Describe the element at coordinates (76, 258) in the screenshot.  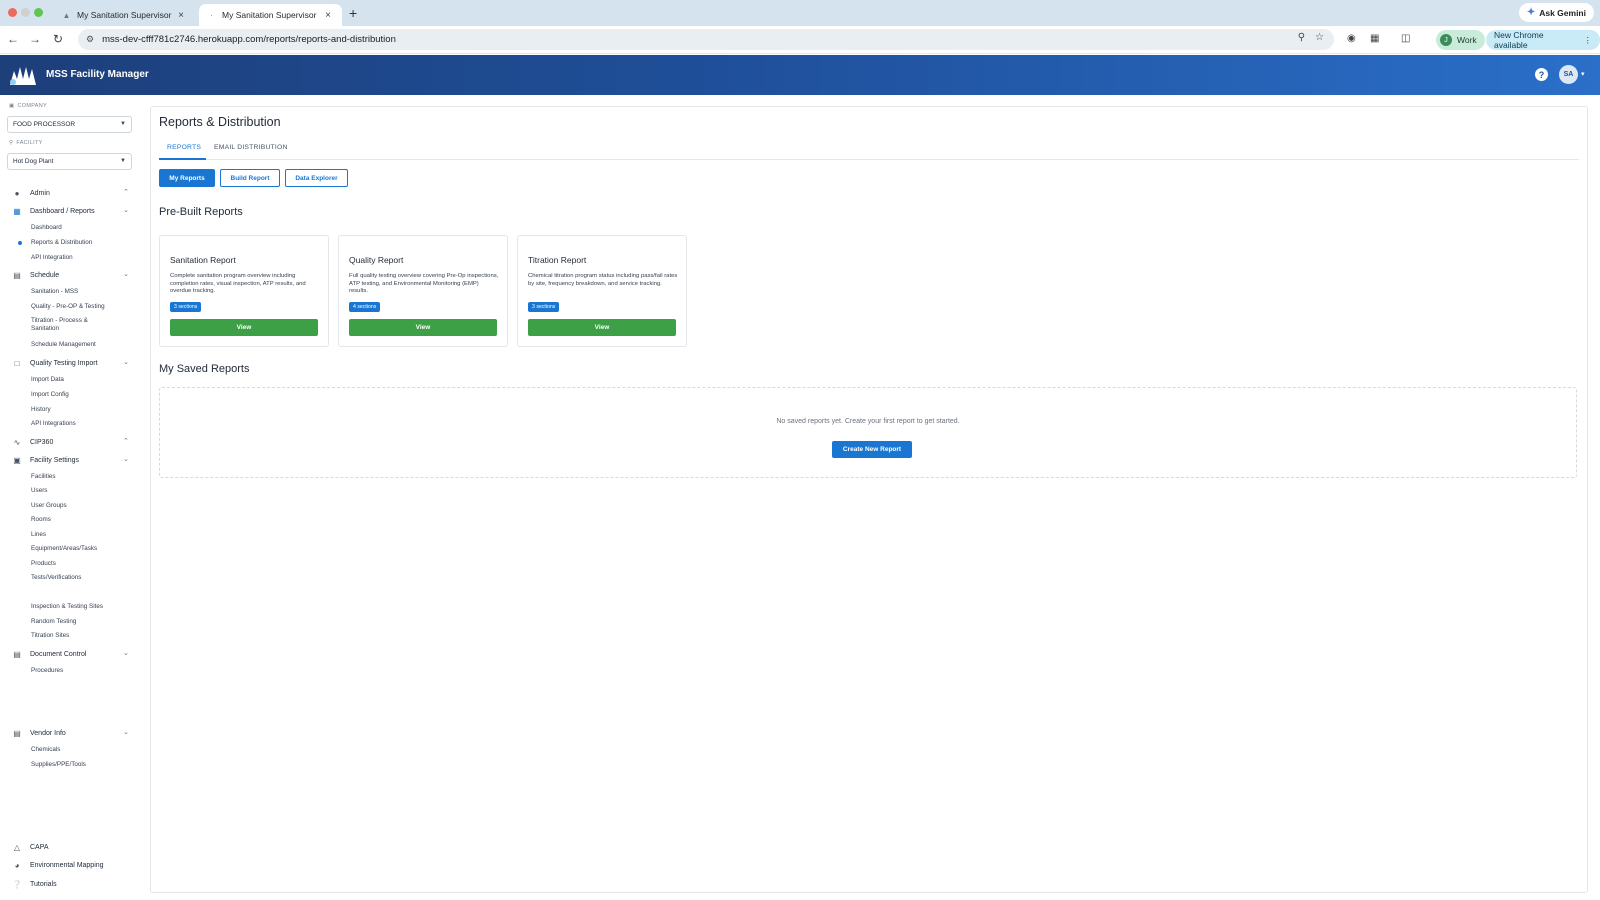
I see `sidebar-item-api-integration: API Integration` at that location.